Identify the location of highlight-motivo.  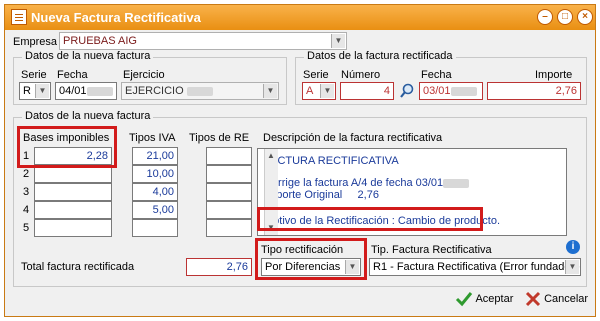
(370, 219).